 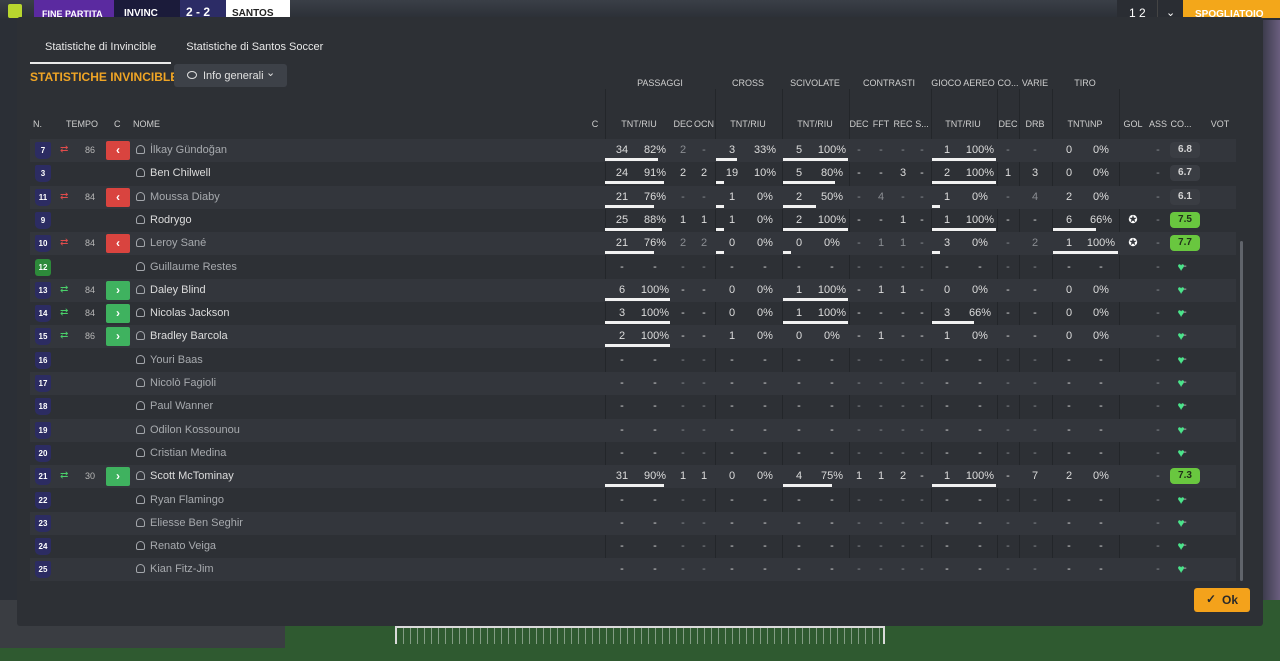 I want to click on column-header-sciv-tntriu: TNT/RIU, so click(x=815, y=124).